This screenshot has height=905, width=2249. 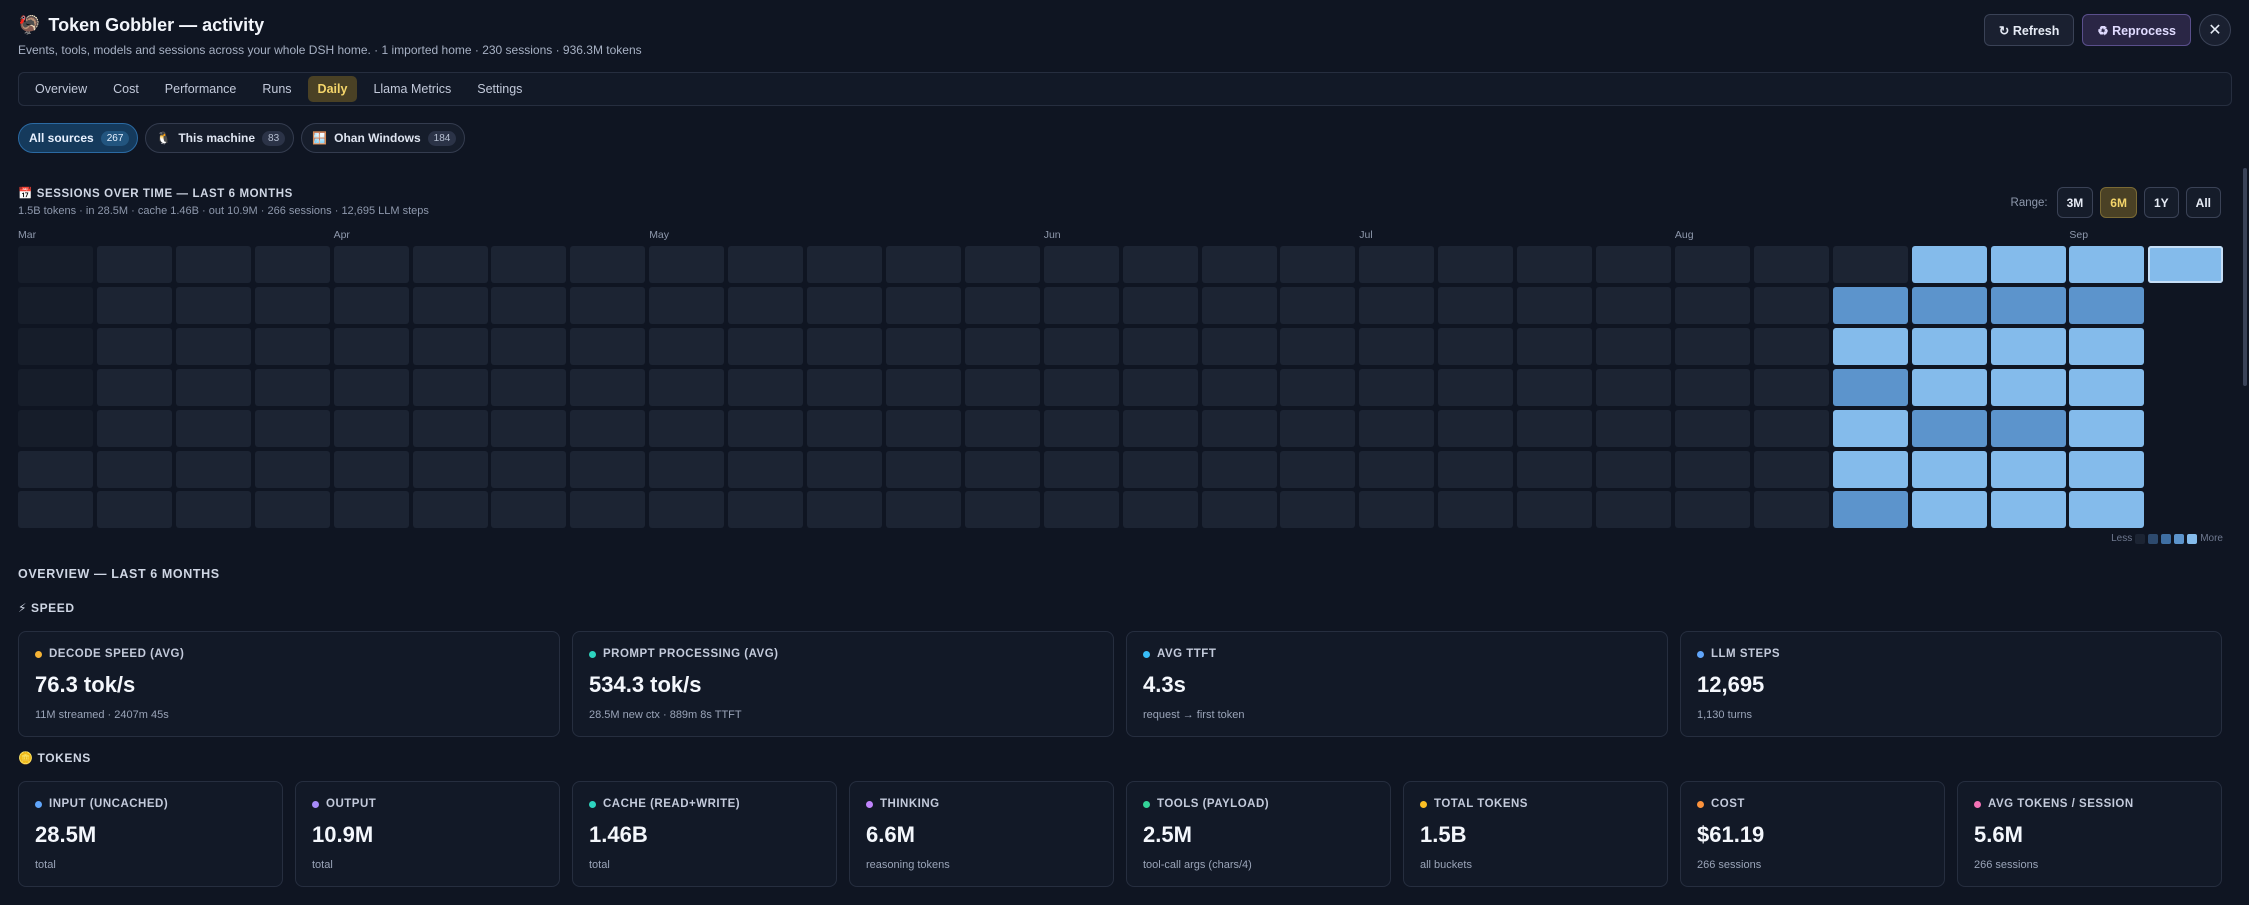 What do you see at coordinates (276, 89) in the screenshot?
I see `tab-runs: Runs` at bounding box center [276, 89].